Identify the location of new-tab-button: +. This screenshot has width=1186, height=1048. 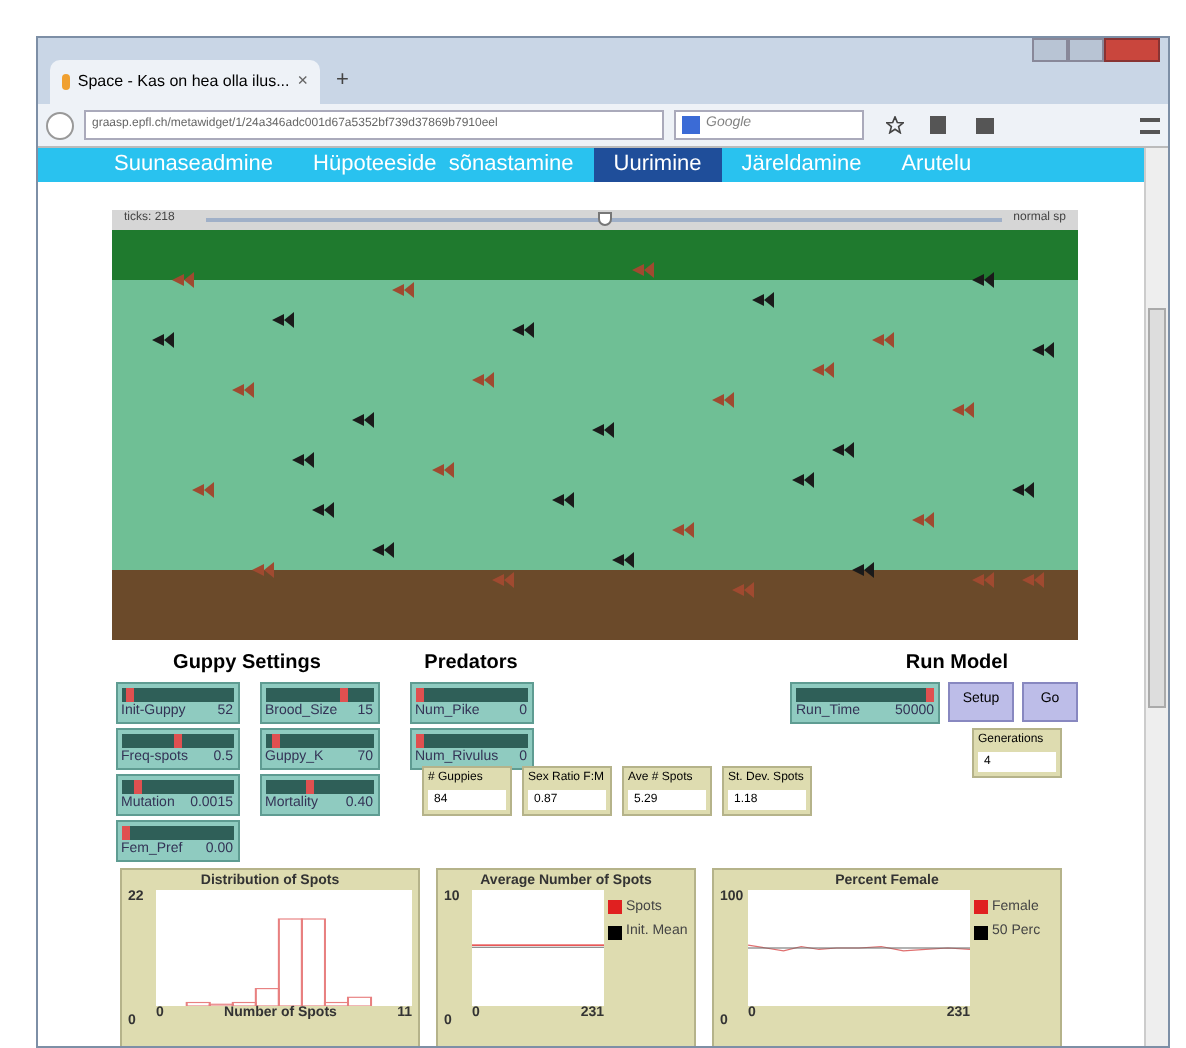
(342, 79).